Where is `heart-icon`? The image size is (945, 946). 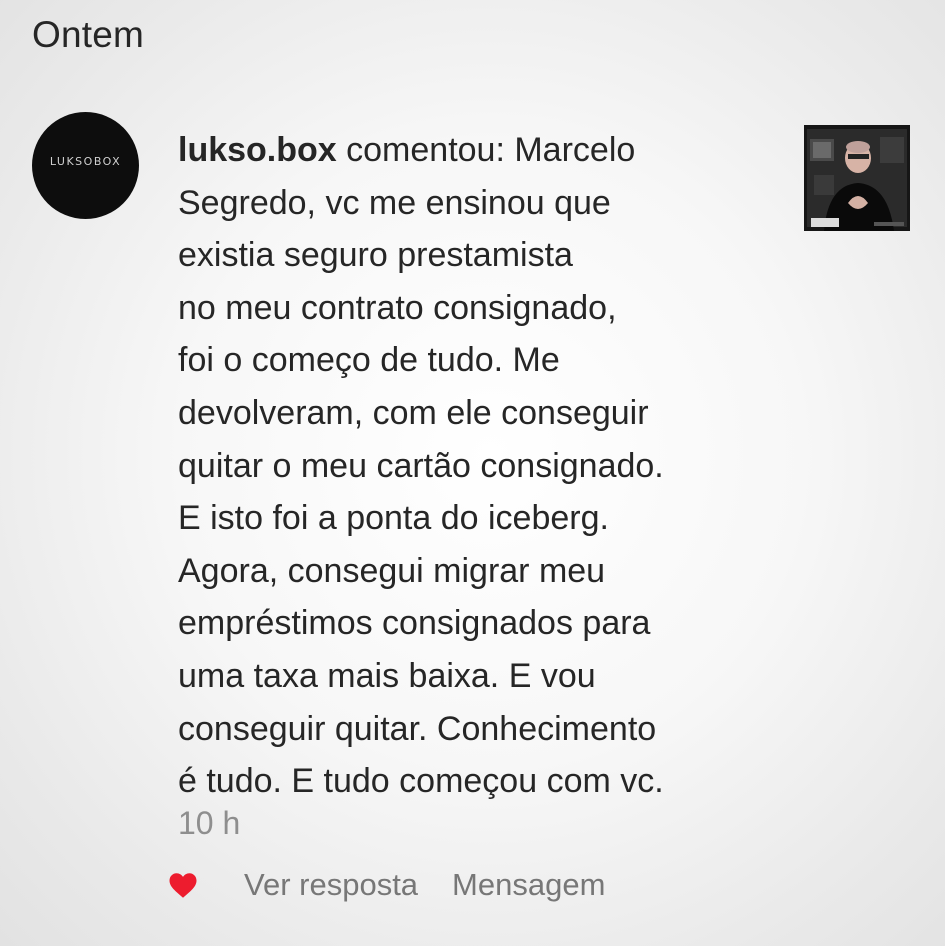
heart-icon is located at coordinates (183, 885).